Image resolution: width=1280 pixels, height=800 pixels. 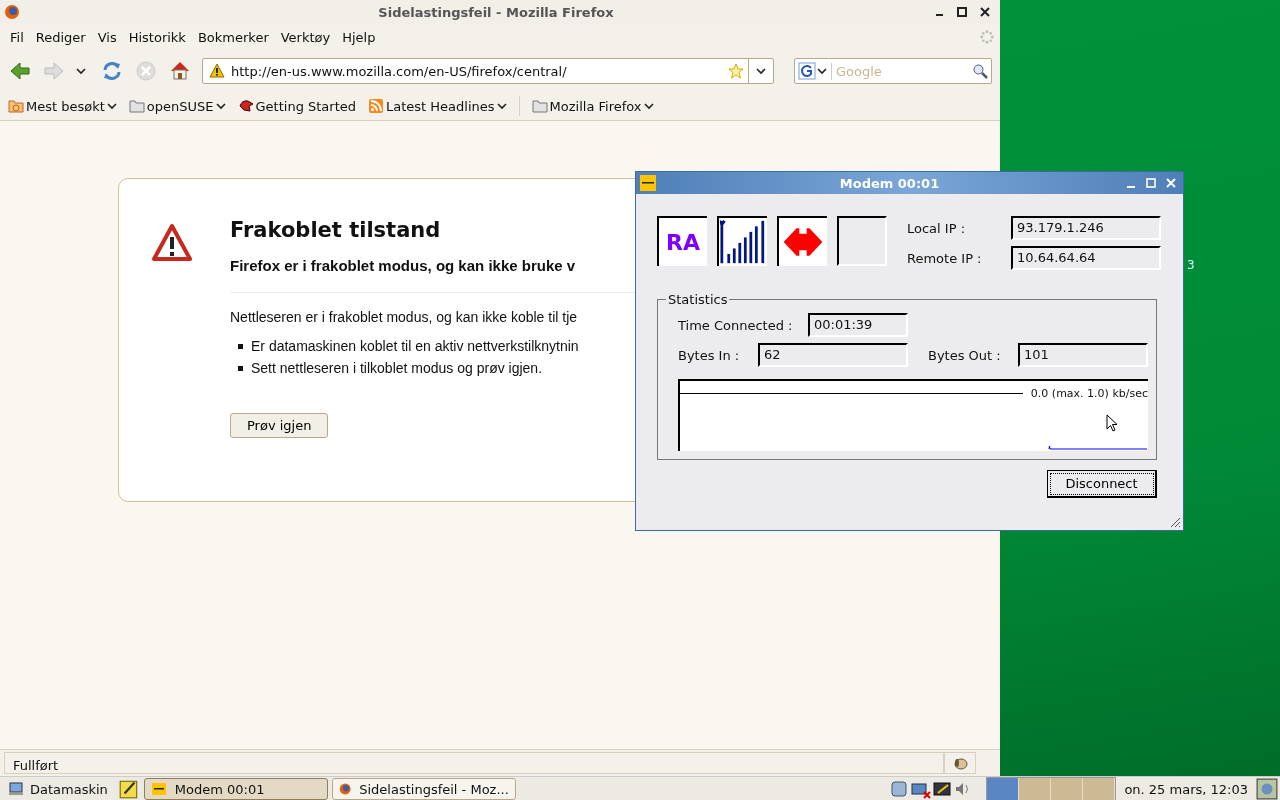 What do you see at coordinates (128, 789) in the screenshot?
I see `notepad-icon` at bounding box center [128, 789].